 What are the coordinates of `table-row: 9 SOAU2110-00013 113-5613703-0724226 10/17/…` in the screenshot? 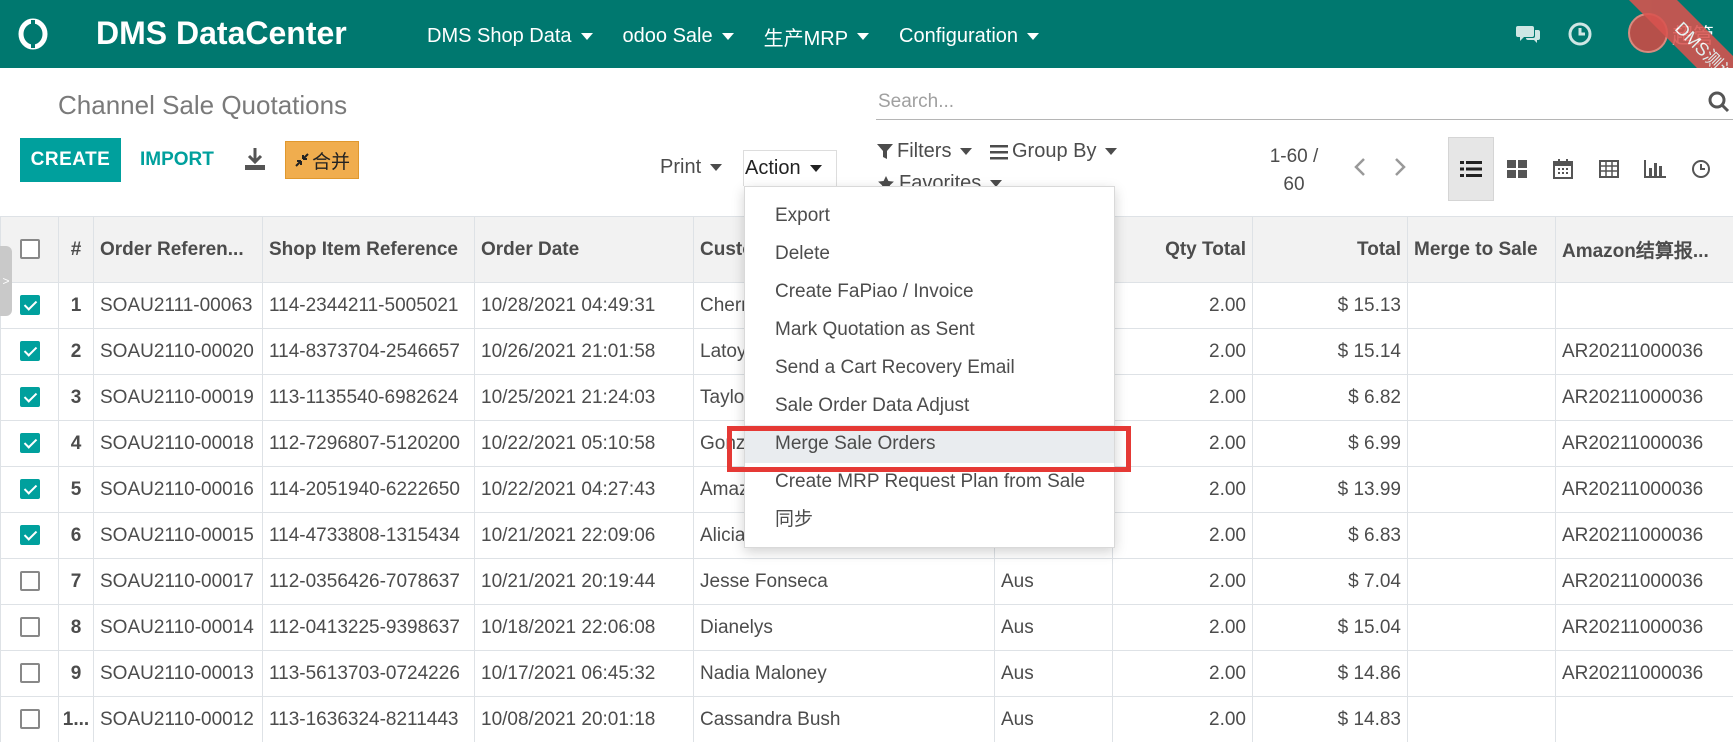 It's located at (866, 673).